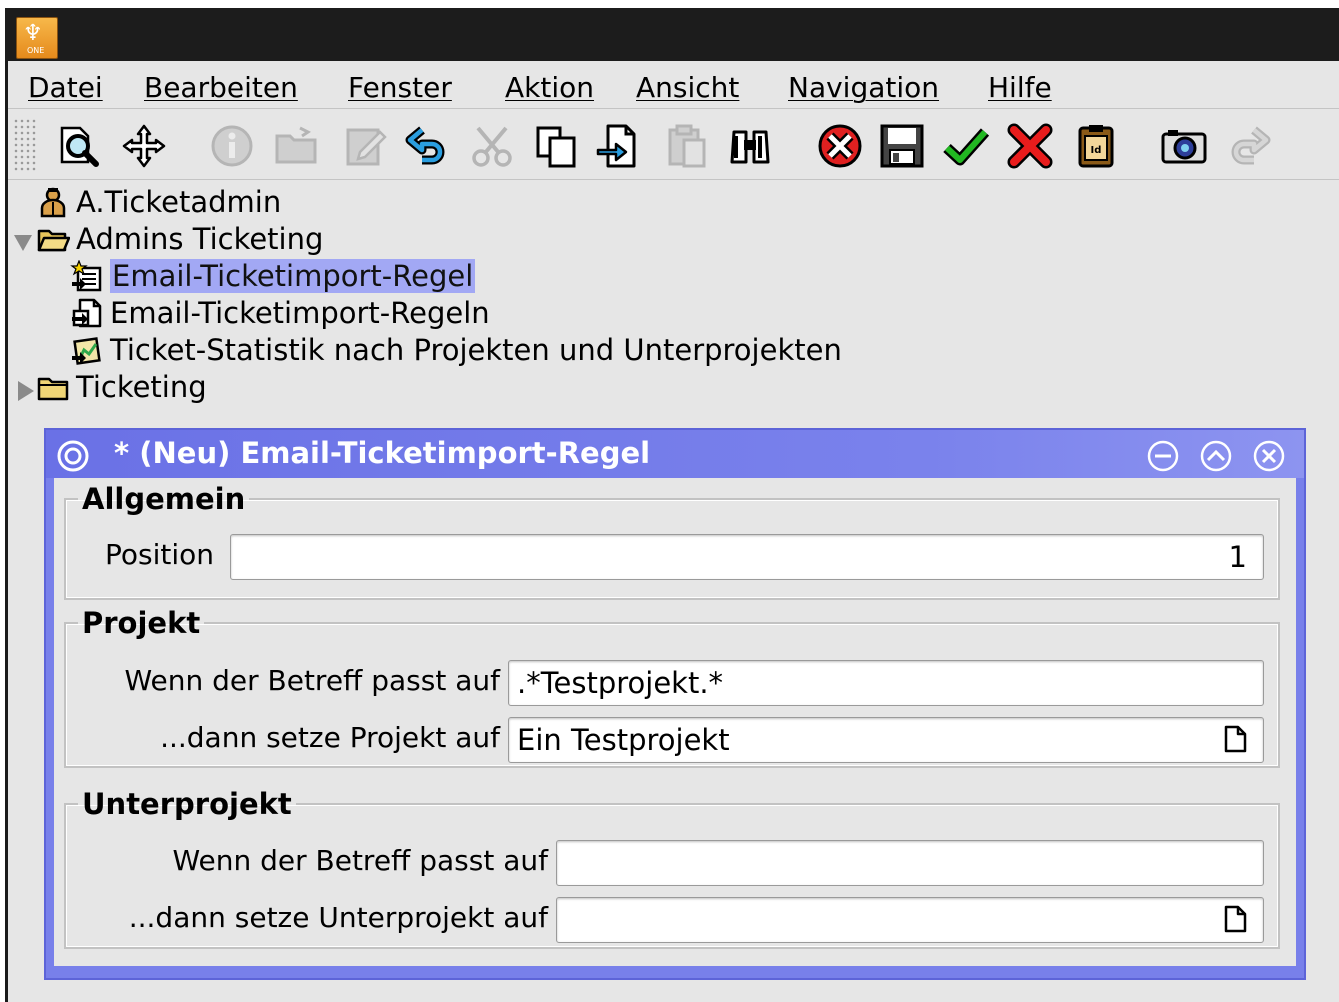 The height and width of the screenshot is (1002, 1339). What do you see at coordinates (556, 146) in the screenshot?
I see `copy-icon` at bounding box center [556, 146].